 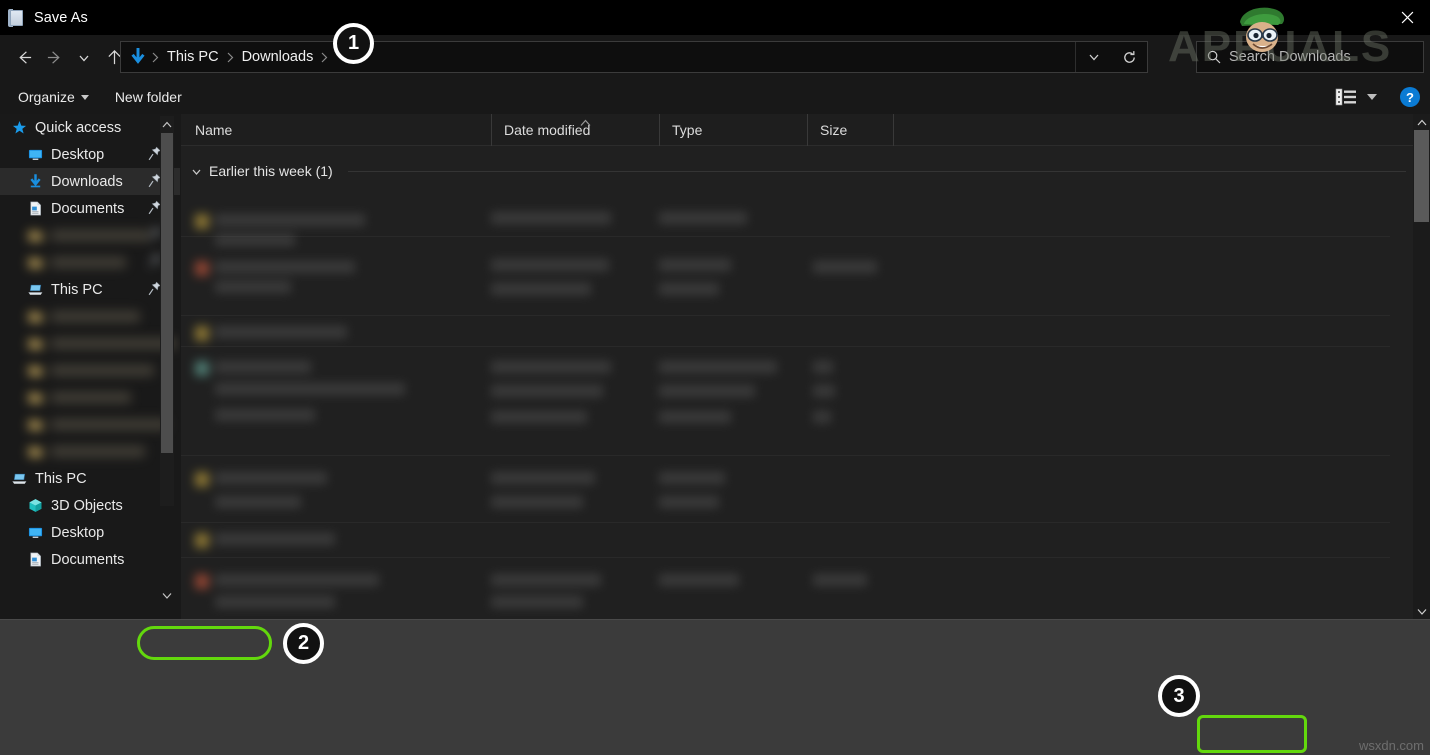 I want to click on search-box: Search Downloads, so click(x=1310, y=57).